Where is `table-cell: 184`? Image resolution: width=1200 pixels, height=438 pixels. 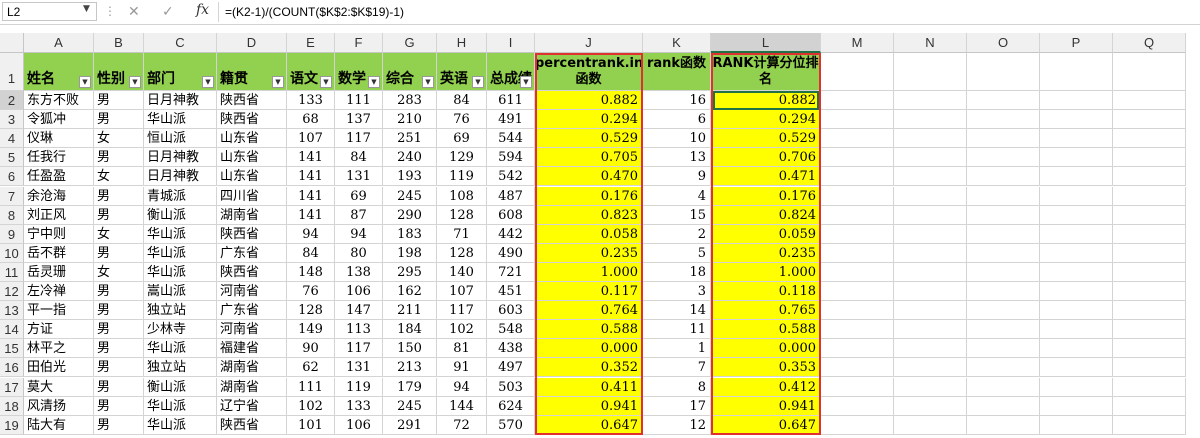
table-cell: 184 is located at coordinates (410, 330).